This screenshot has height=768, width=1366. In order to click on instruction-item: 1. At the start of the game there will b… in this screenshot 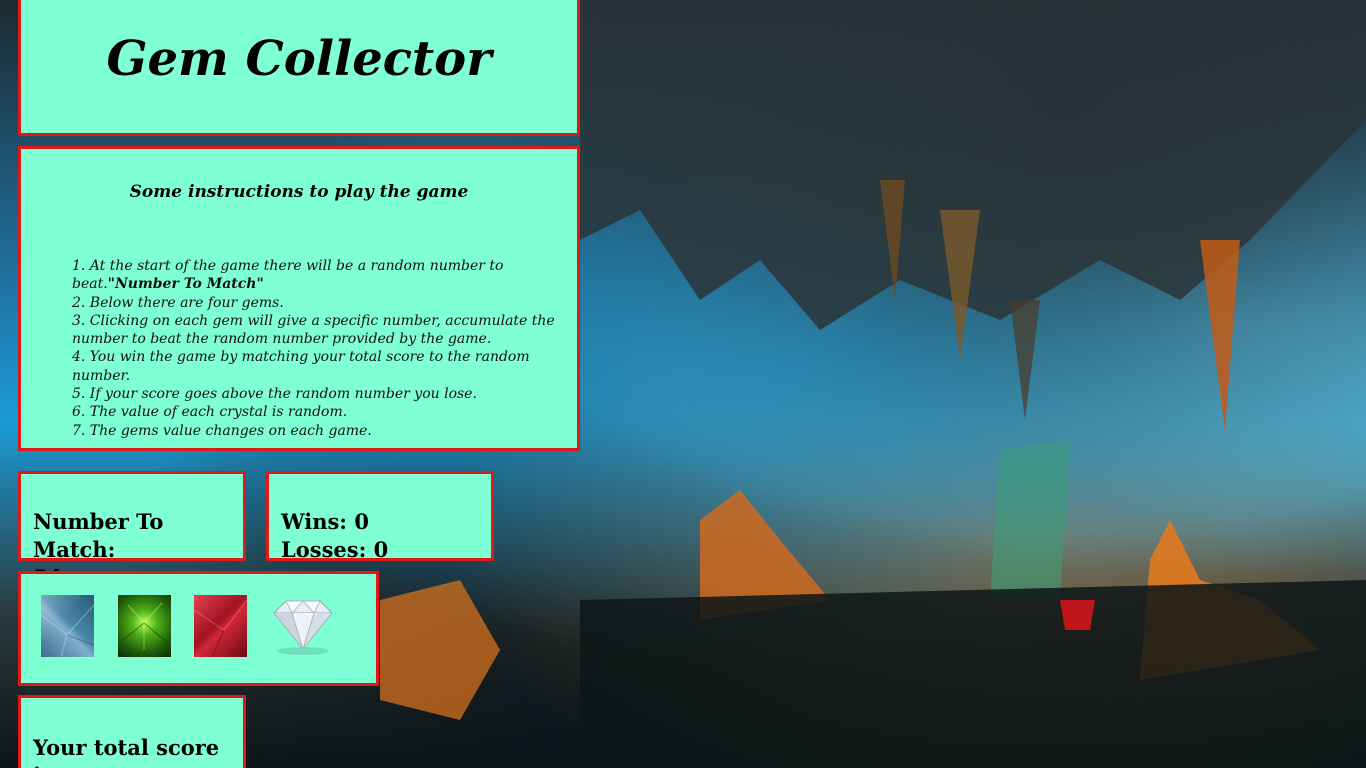, I will do `click(288, 275)`.